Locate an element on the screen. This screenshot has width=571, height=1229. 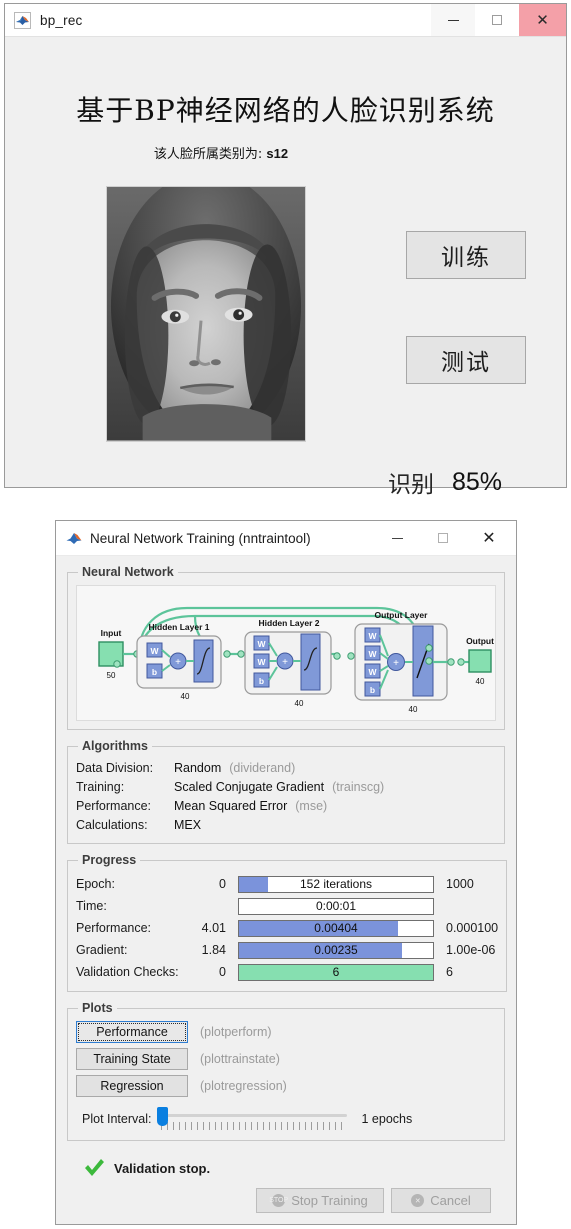
footer-buttons: STOP Stop Training ✕ Cancel is located at coordinates (373, 1200).